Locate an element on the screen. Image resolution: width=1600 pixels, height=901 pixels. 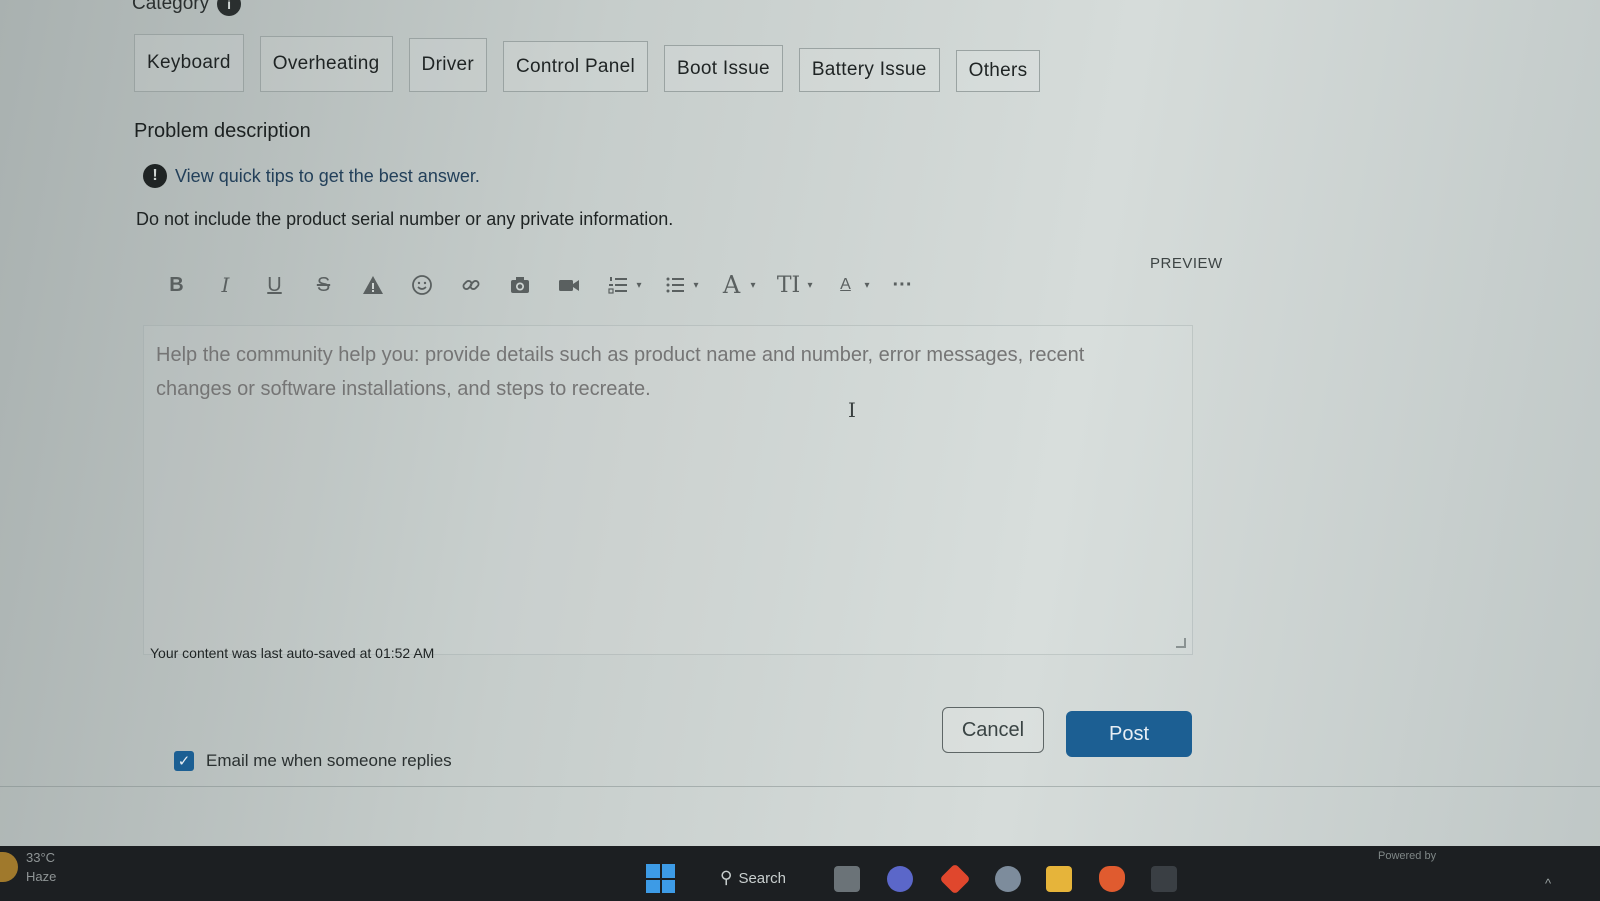
problem-textarea is located at coordinates (656, 378).